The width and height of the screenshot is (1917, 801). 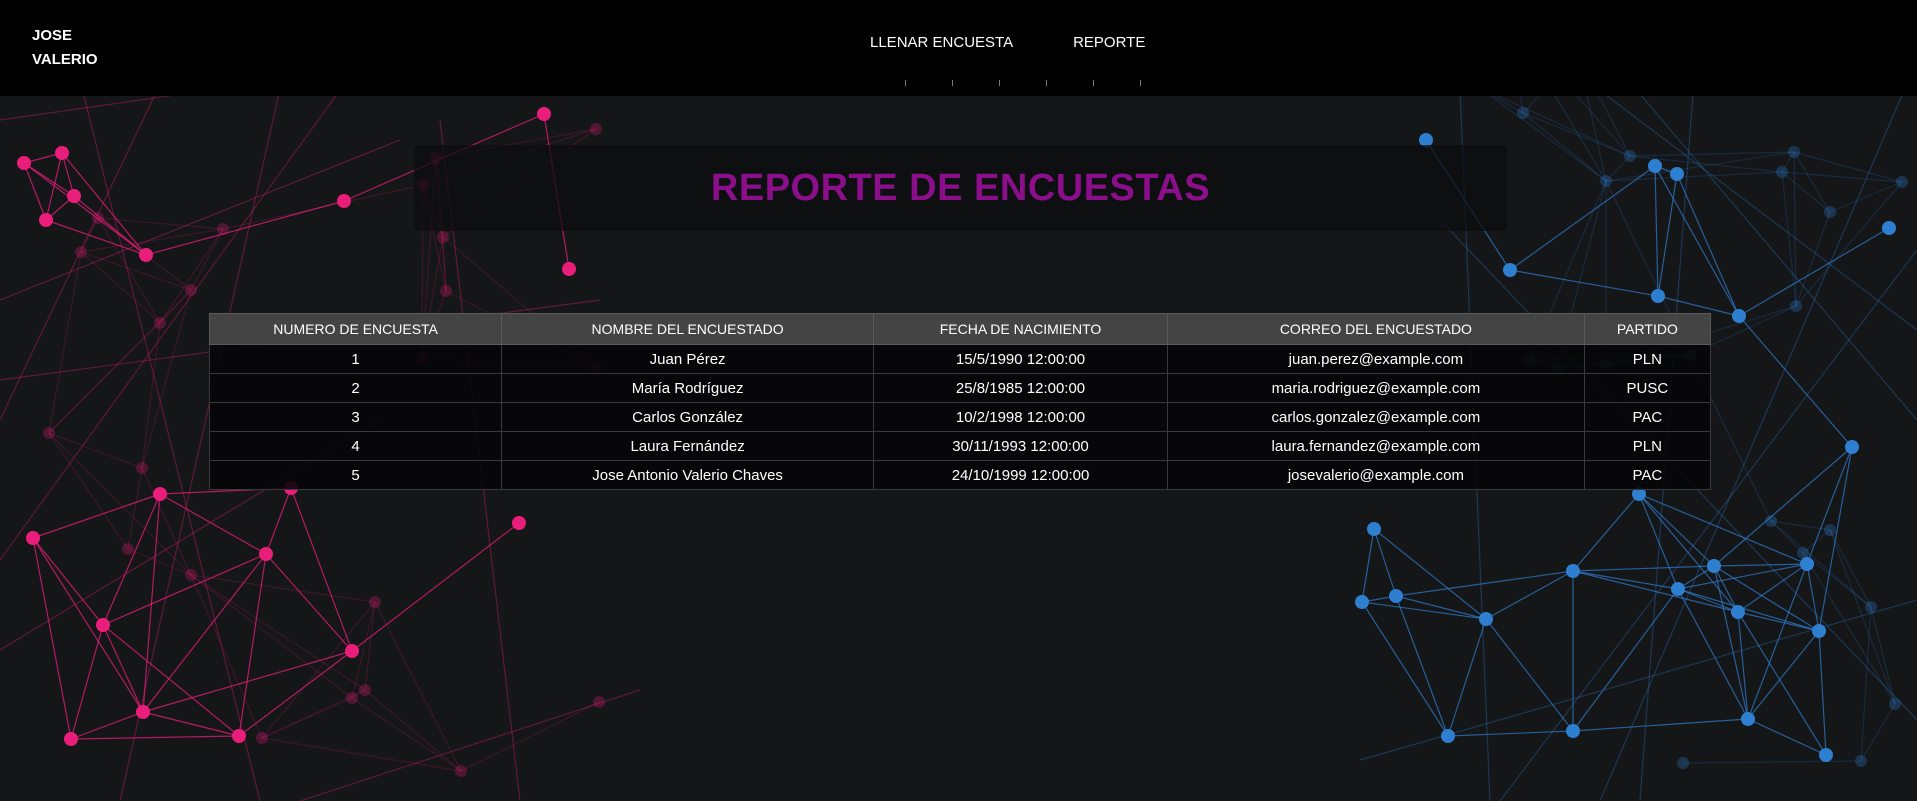 I want to click on cell-nombre: Laura Fernández, so click(x=688, y=446).